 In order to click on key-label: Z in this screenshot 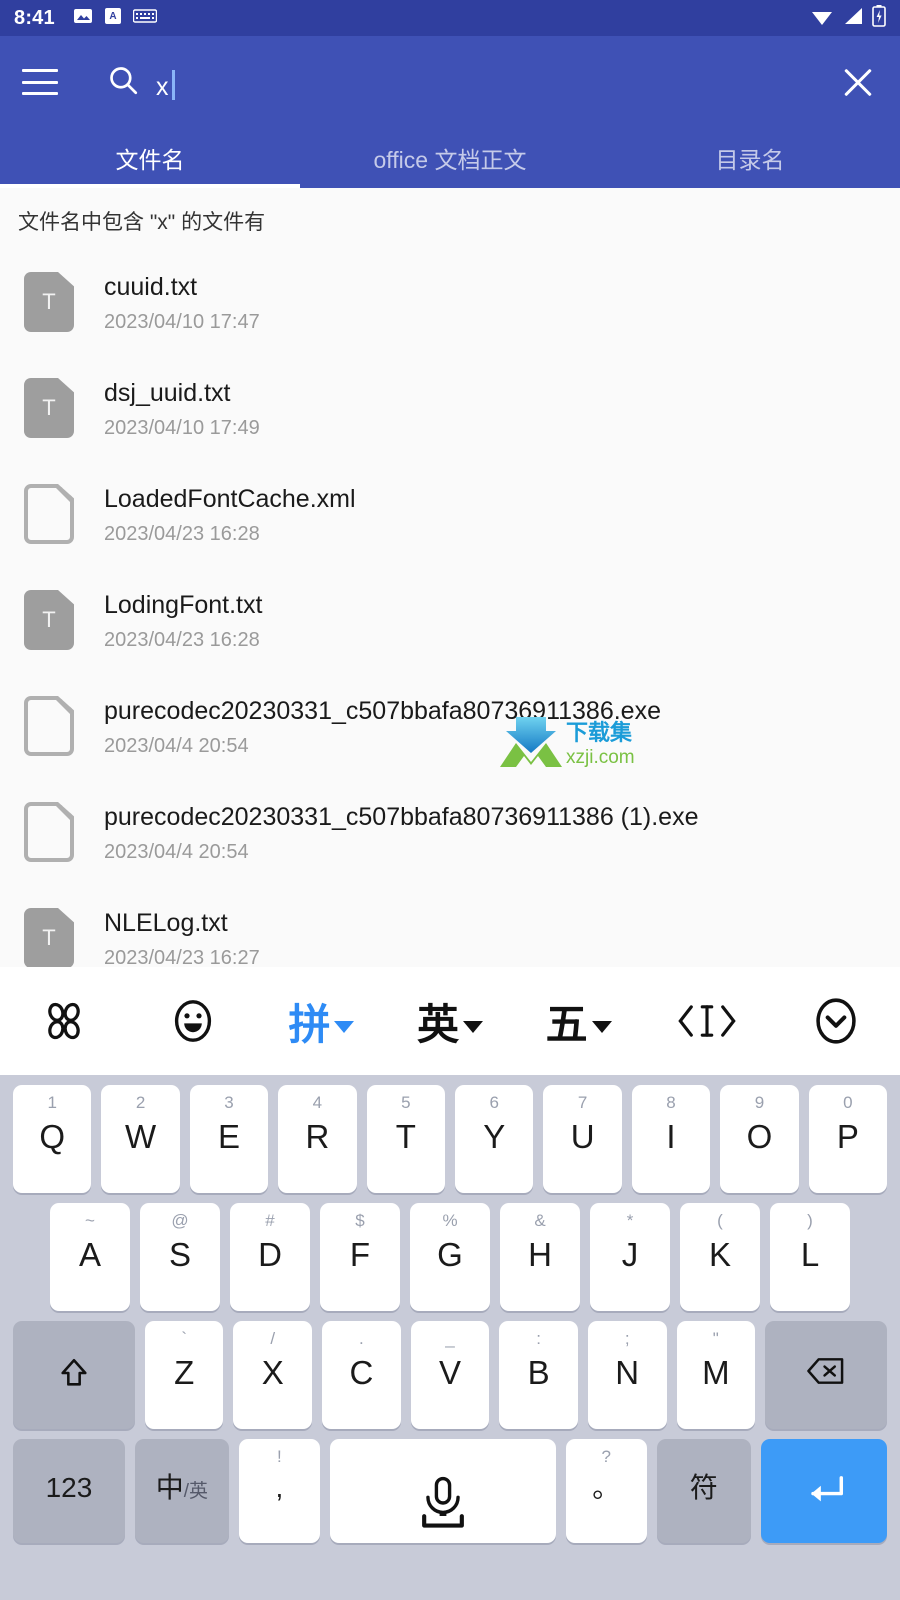, I will do `click(184, 1372)`.